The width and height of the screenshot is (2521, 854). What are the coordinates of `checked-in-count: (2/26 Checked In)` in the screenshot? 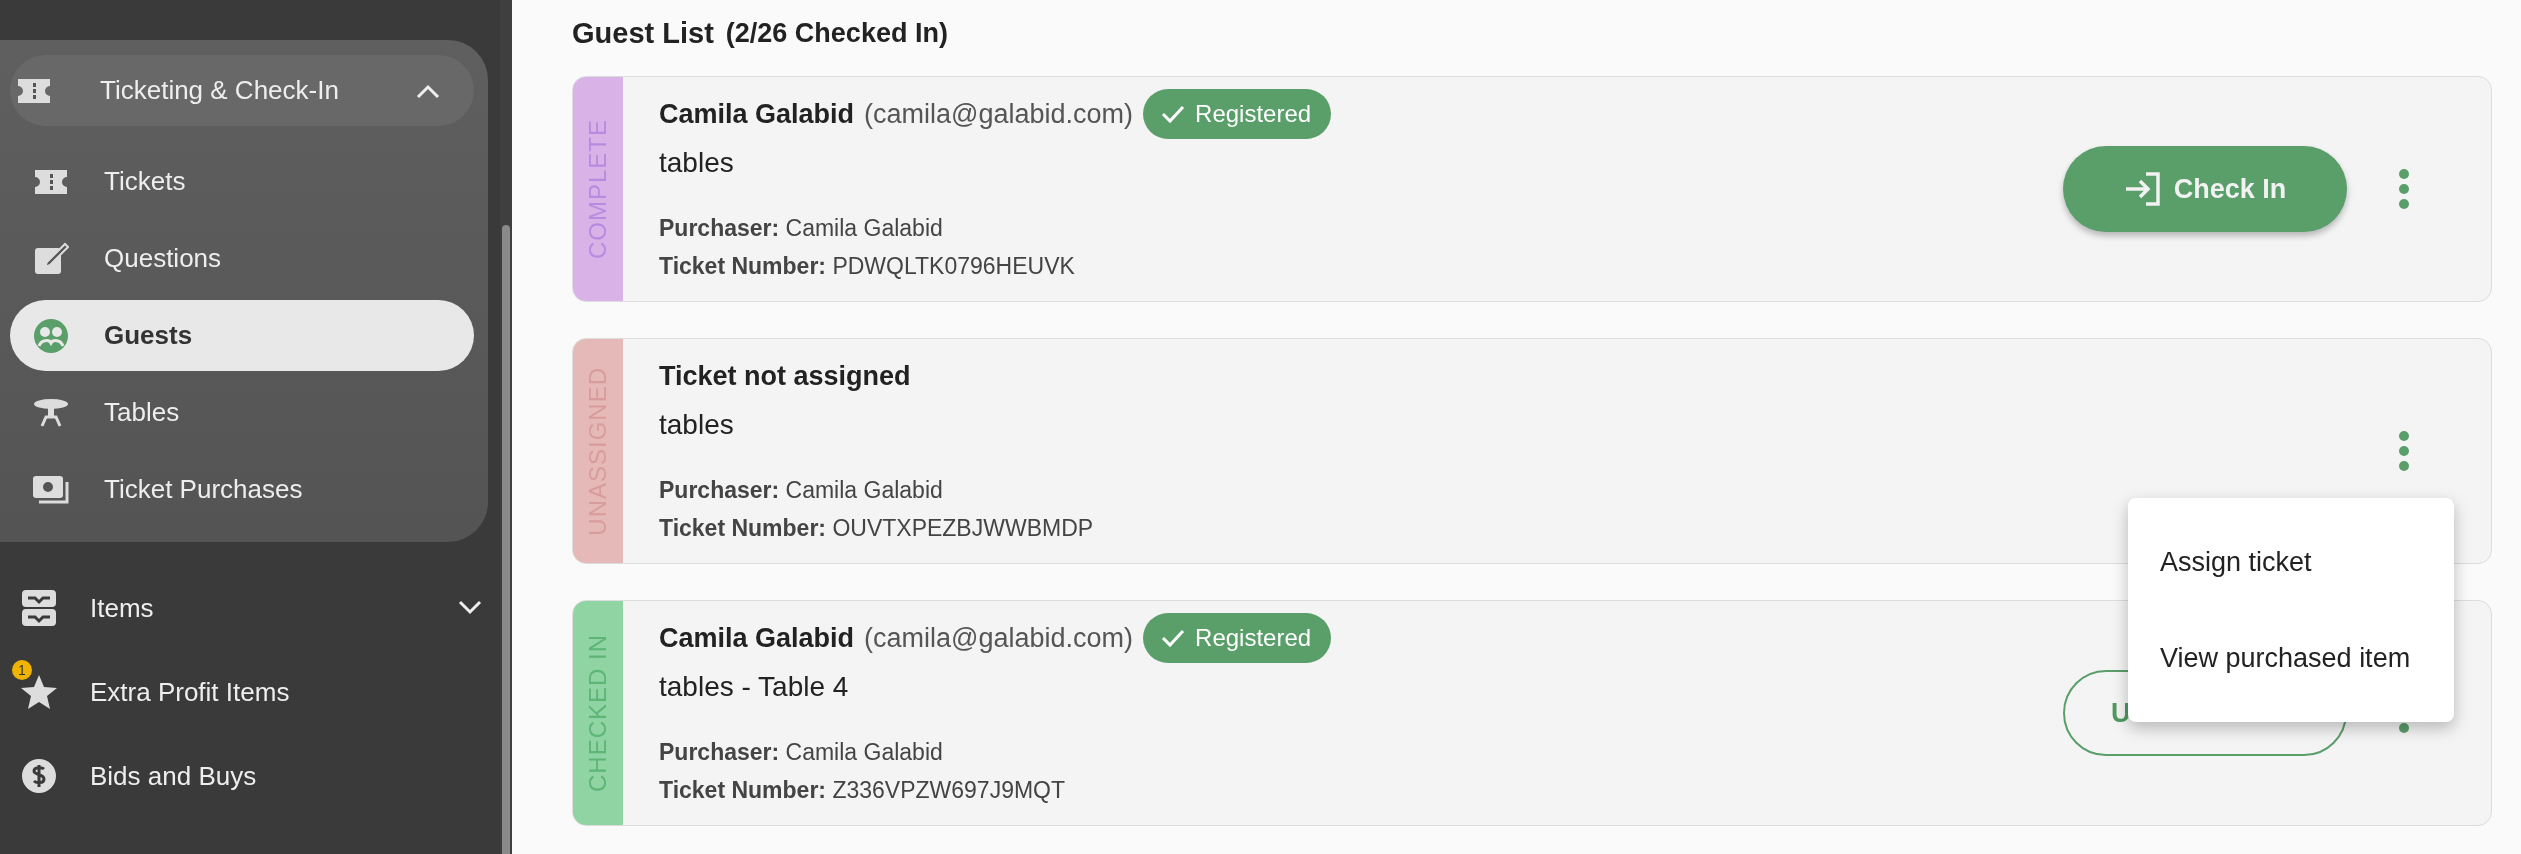 It's located at (836, 33).